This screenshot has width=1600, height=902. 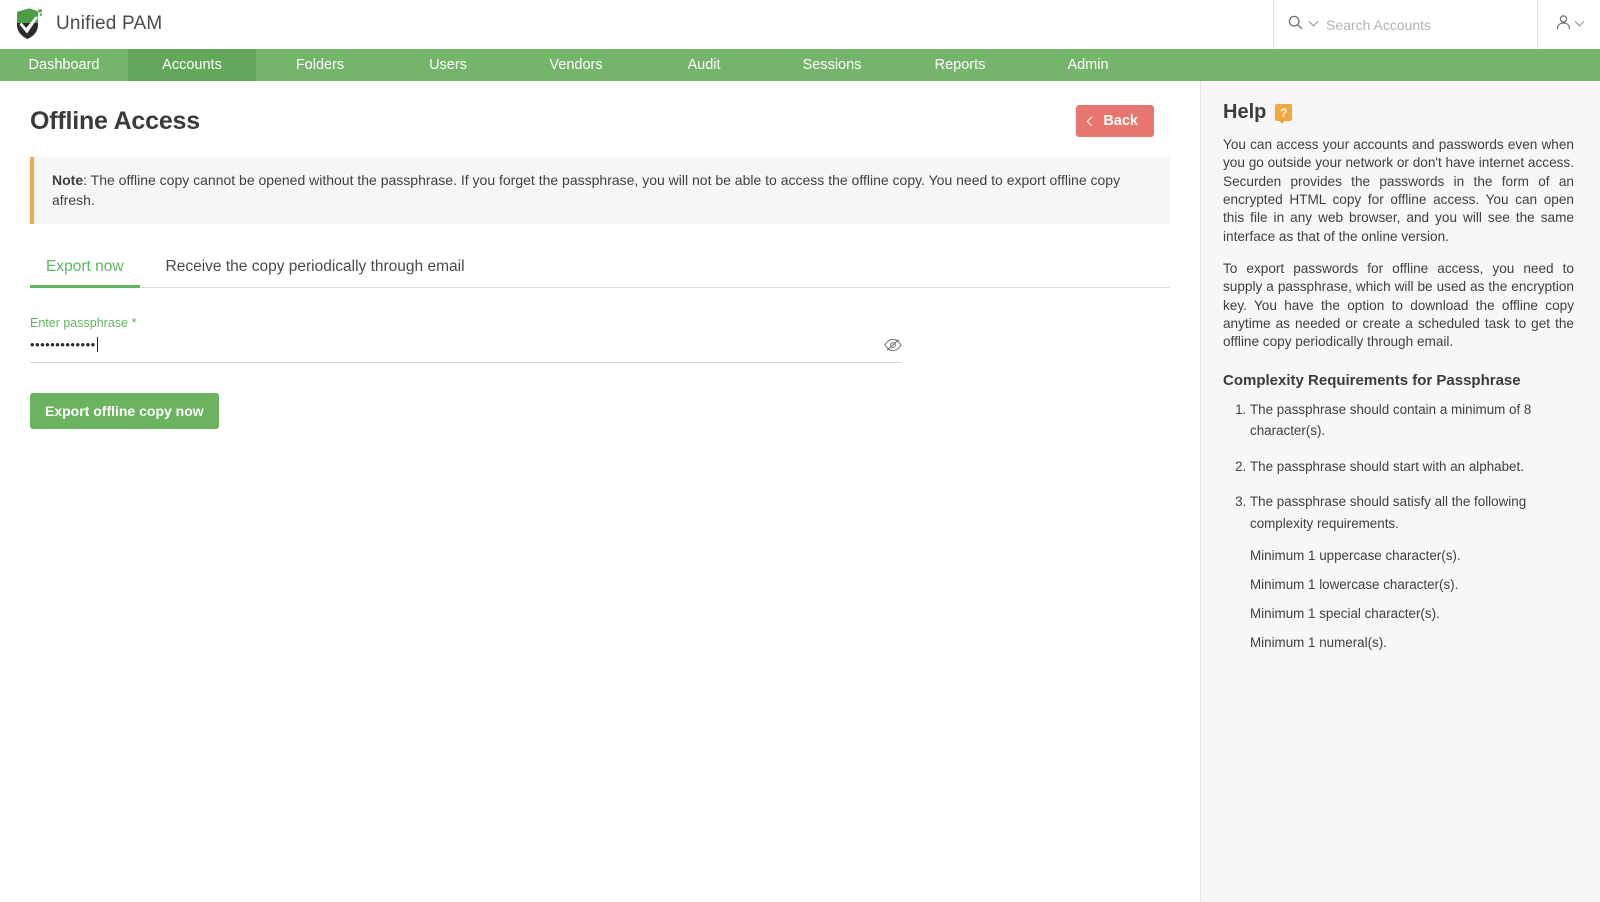 What do you see at coordinates (1295, 25) in the screenshot?
I see `search-icon` at bounding box center [1295, 25].